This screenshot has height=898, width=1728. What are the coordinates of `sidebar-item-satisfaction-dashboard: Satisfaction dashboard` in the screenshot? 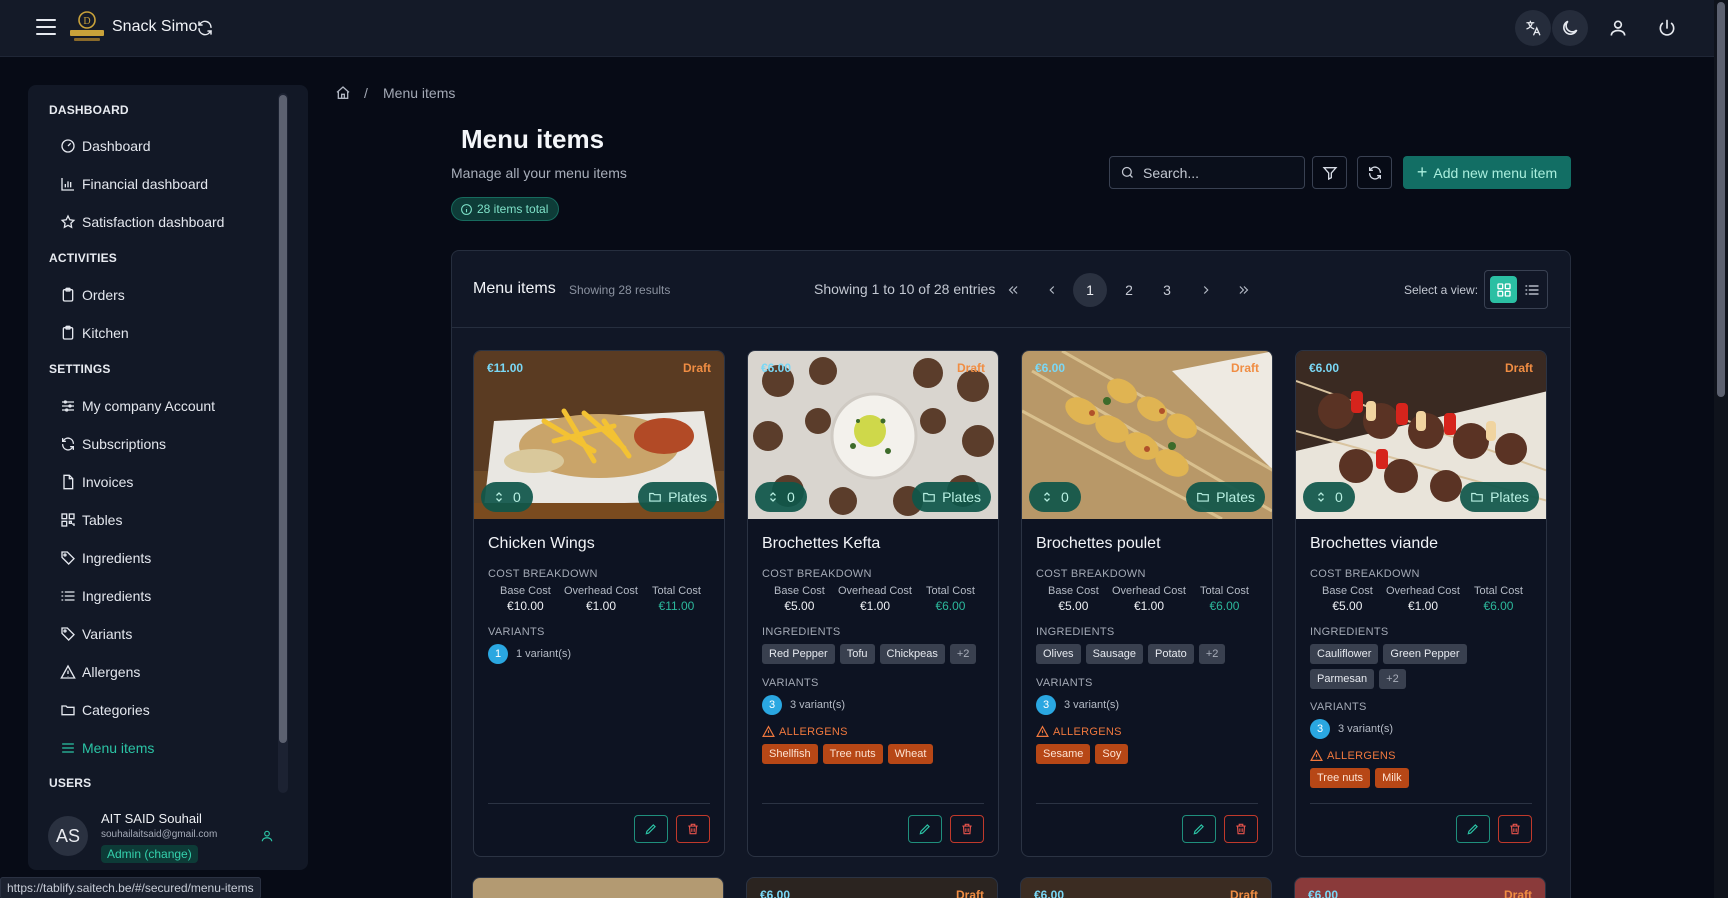 It's located at (142, 222).